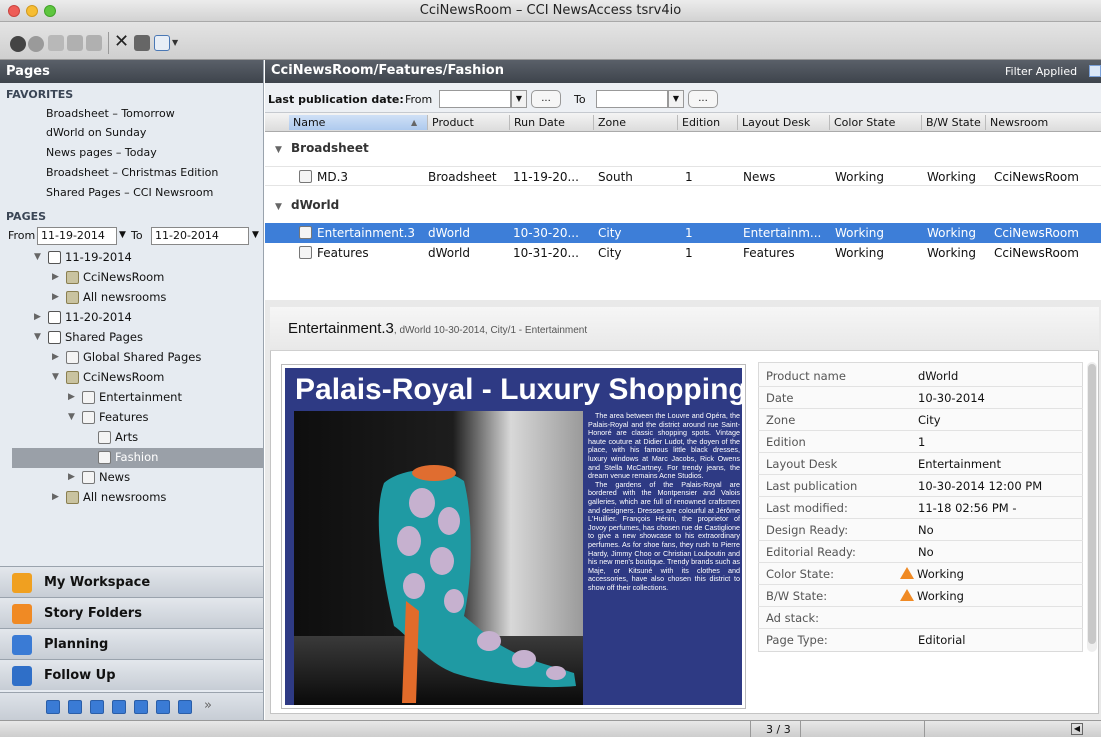 This screenshot has width=1101, height=737. I want to click on favorite-item: Broadsheet – Christmas Edition, so click(132, 172).